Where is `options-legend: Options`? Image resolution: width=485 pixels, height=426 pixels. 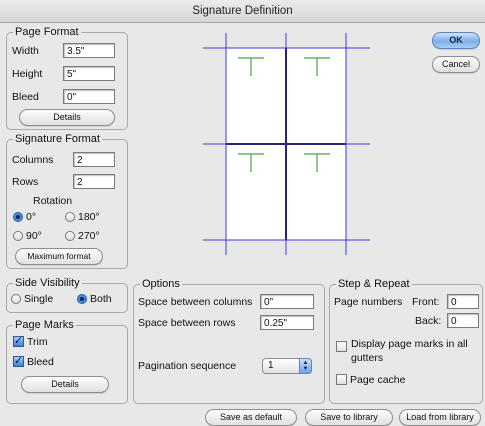 options-legend: Options is located at coordinates (161, 284).